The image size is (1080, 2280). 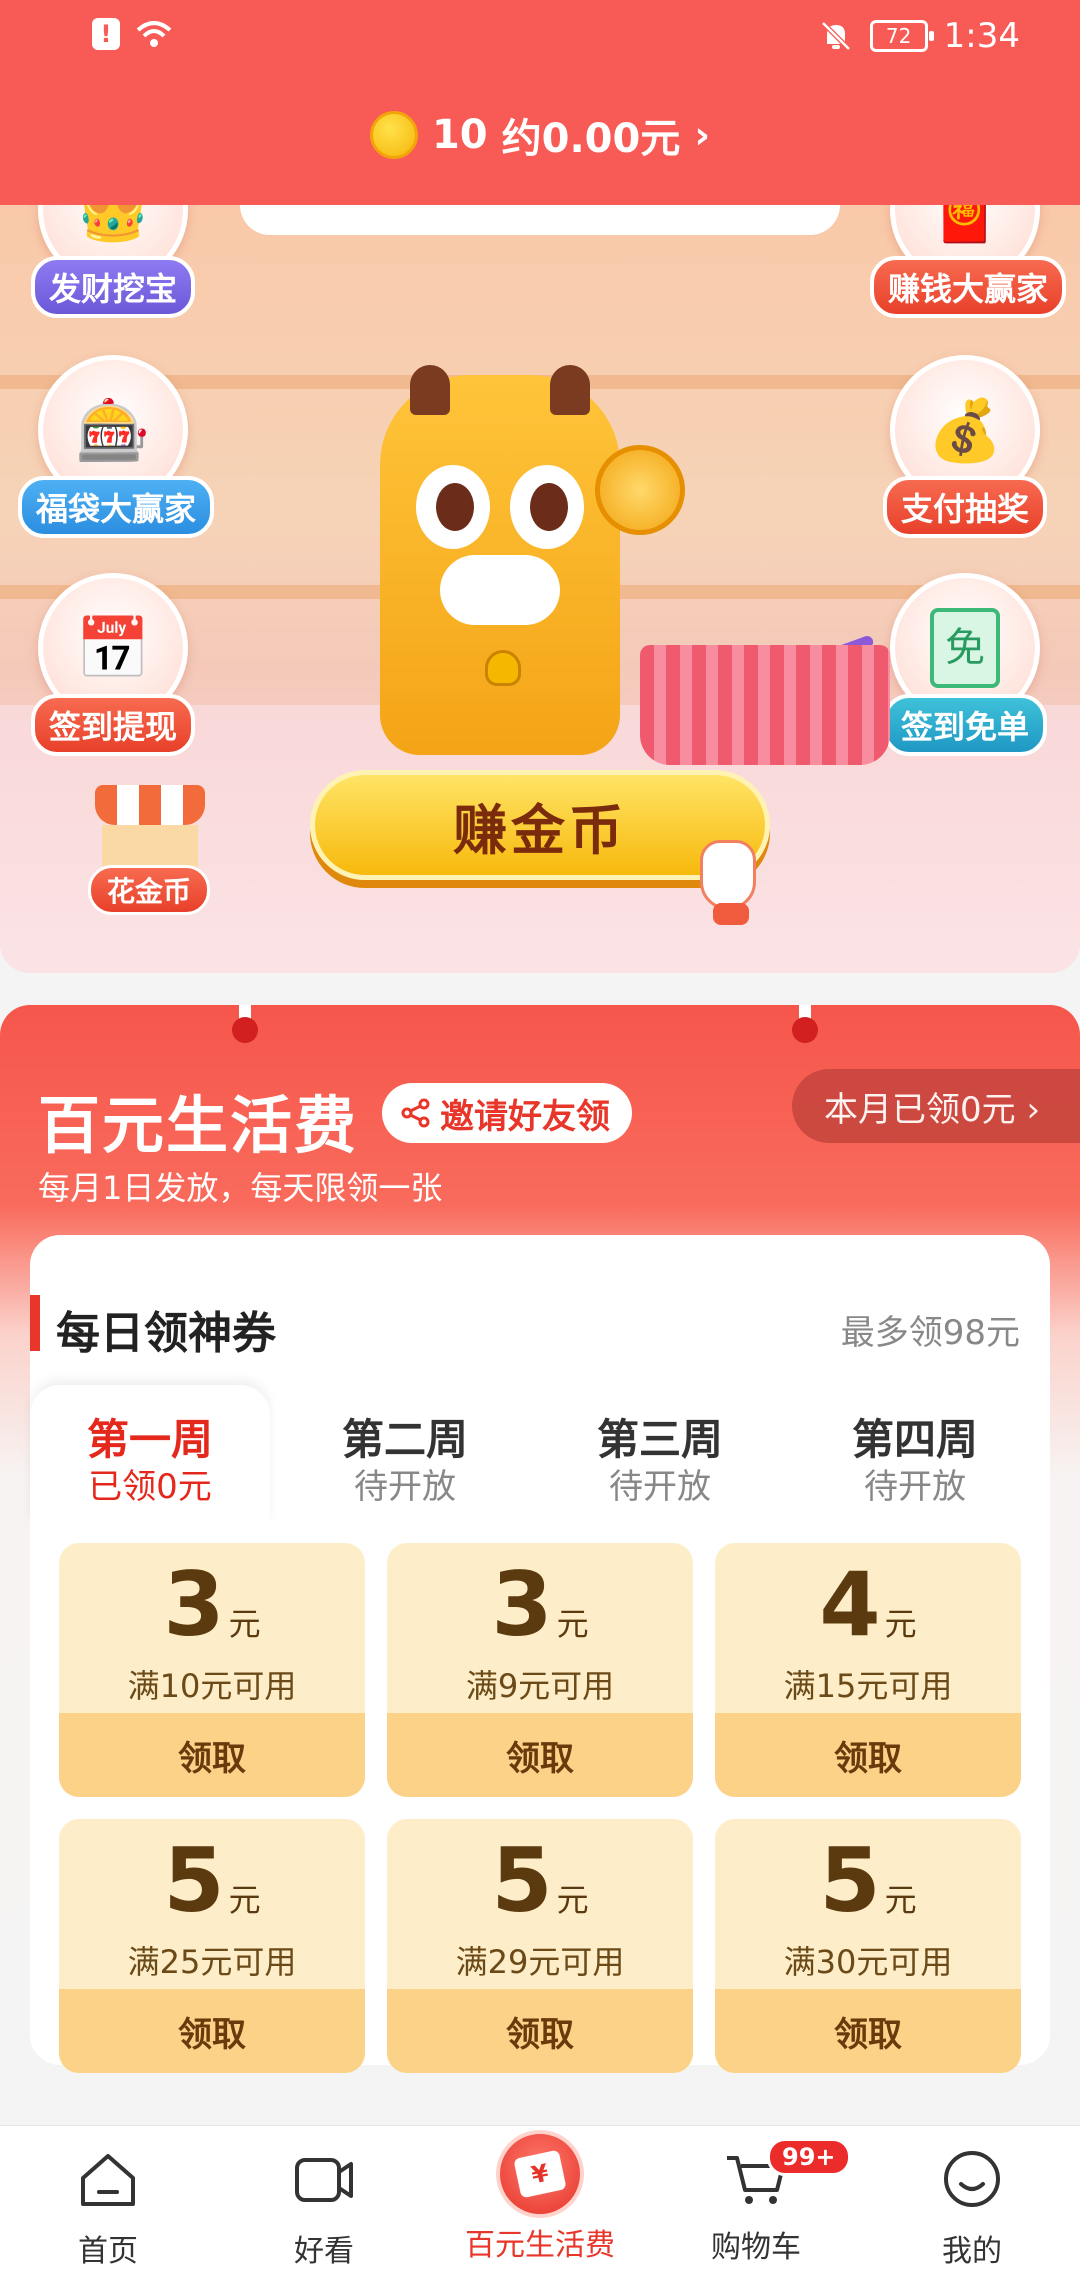 I want to click on coupon-condition: 满9元可用, so click(x=540, y=1686).